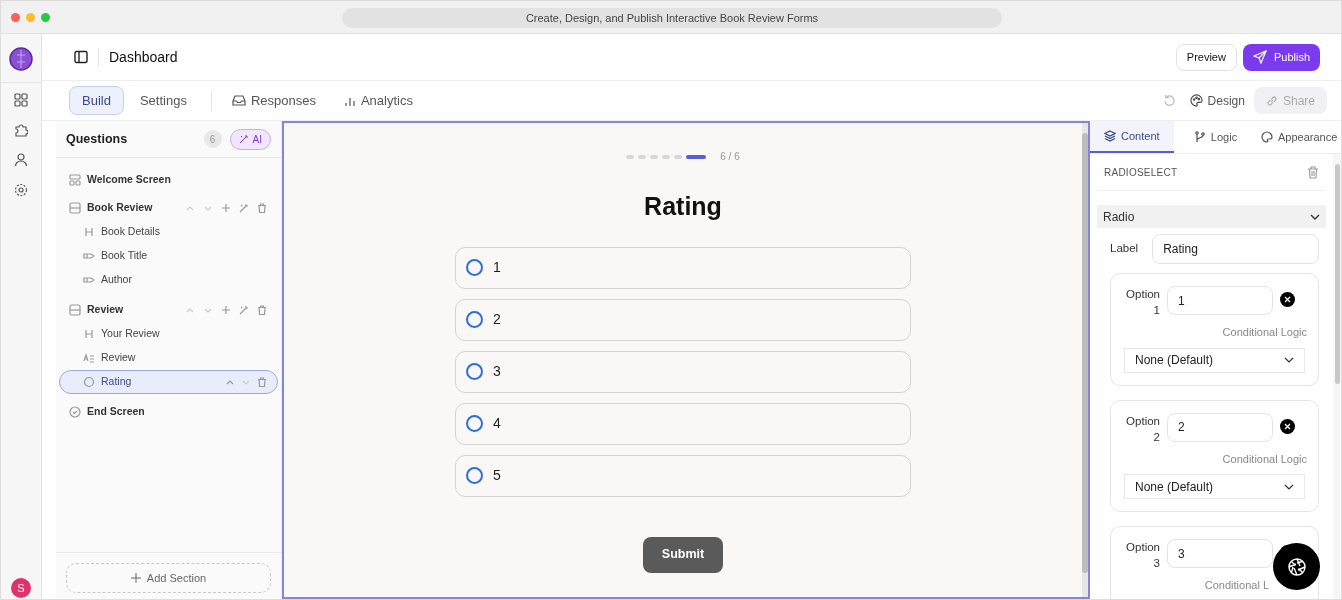  What do you see at coordinates (21, 160) in the screenshot?
I see `user-icon` at bounding box center [21, 160].